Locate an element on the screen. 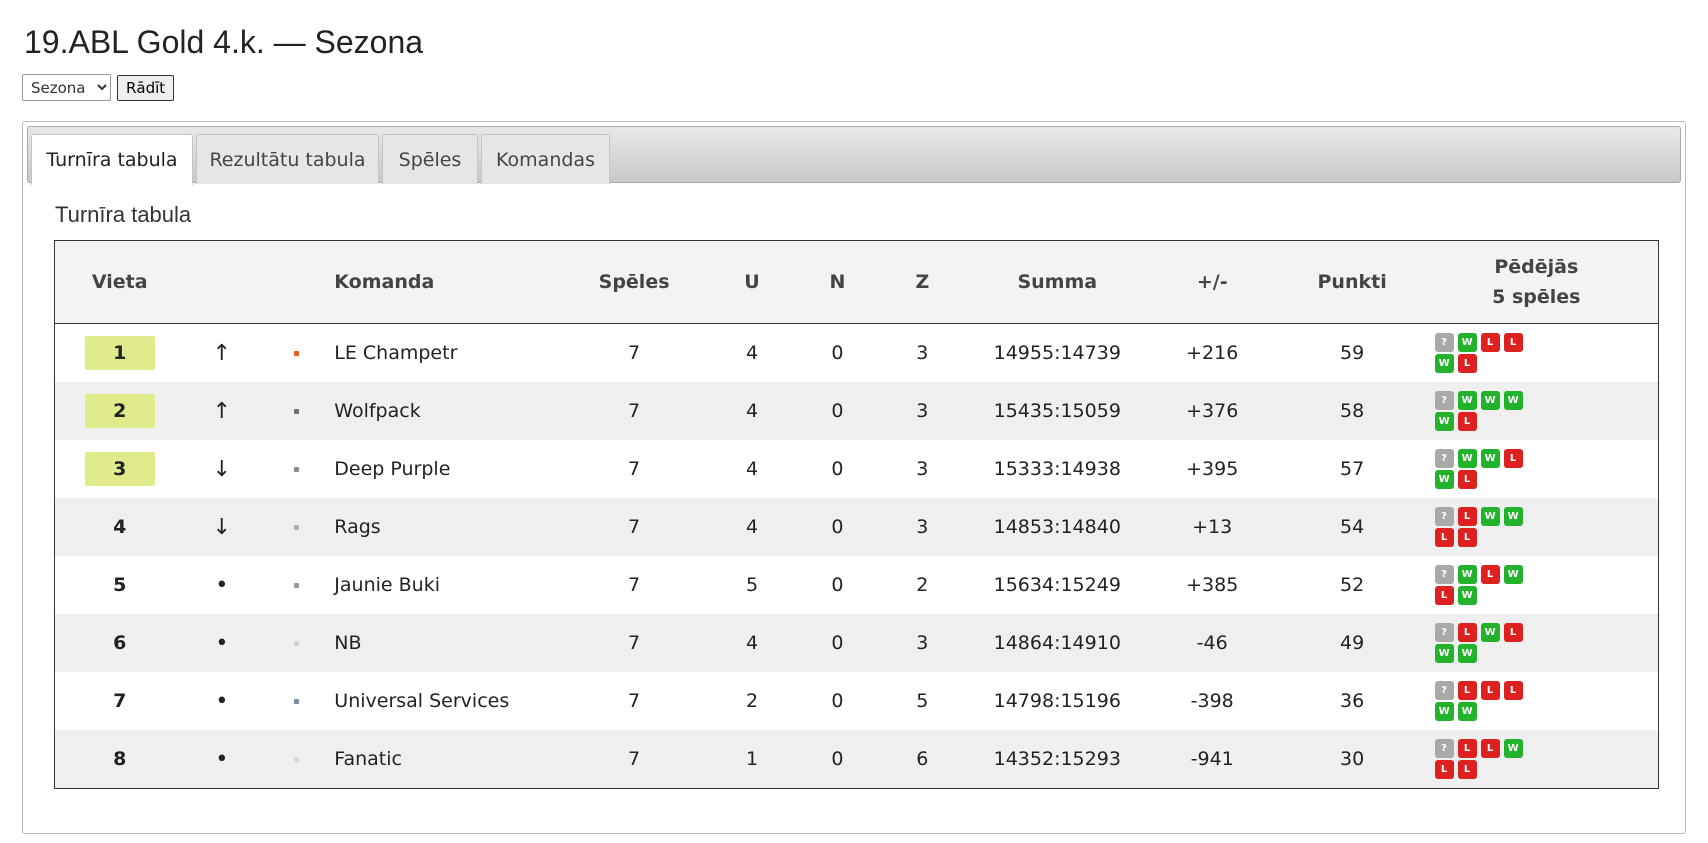  header-games: Spēles is located at coordinates (634, 282).